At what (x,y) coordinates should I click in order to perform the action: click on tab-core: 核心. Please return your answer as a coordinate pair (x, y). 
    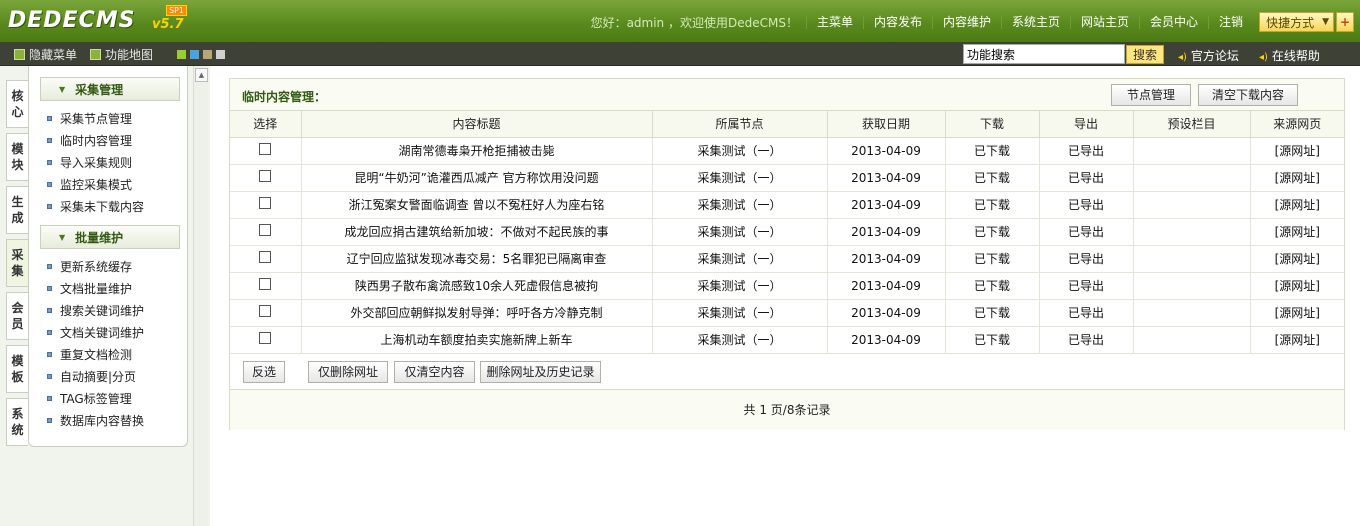
    Looking at the image, I should click on (17, 104).